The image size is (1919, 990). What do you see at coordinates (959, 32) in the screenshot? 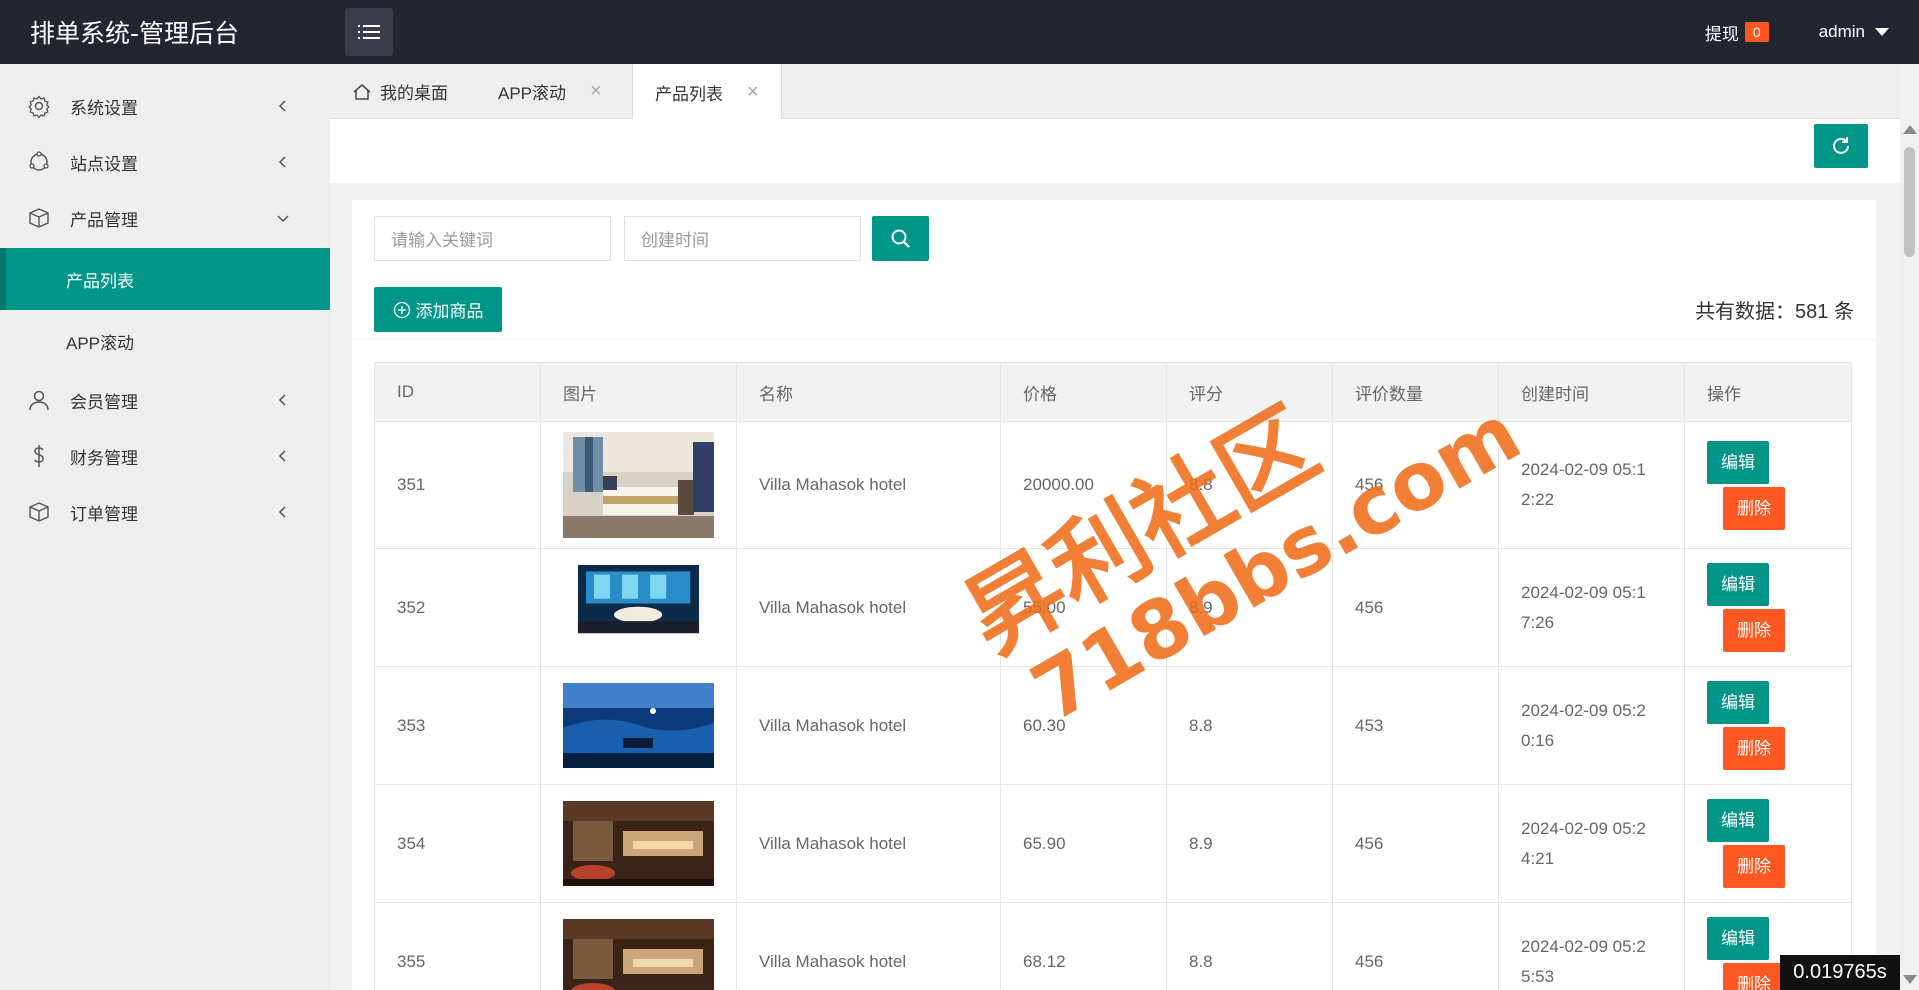
I see `top-header: 排单系统-管理后台 提现 0 admin` at bounding box center [959, 32].